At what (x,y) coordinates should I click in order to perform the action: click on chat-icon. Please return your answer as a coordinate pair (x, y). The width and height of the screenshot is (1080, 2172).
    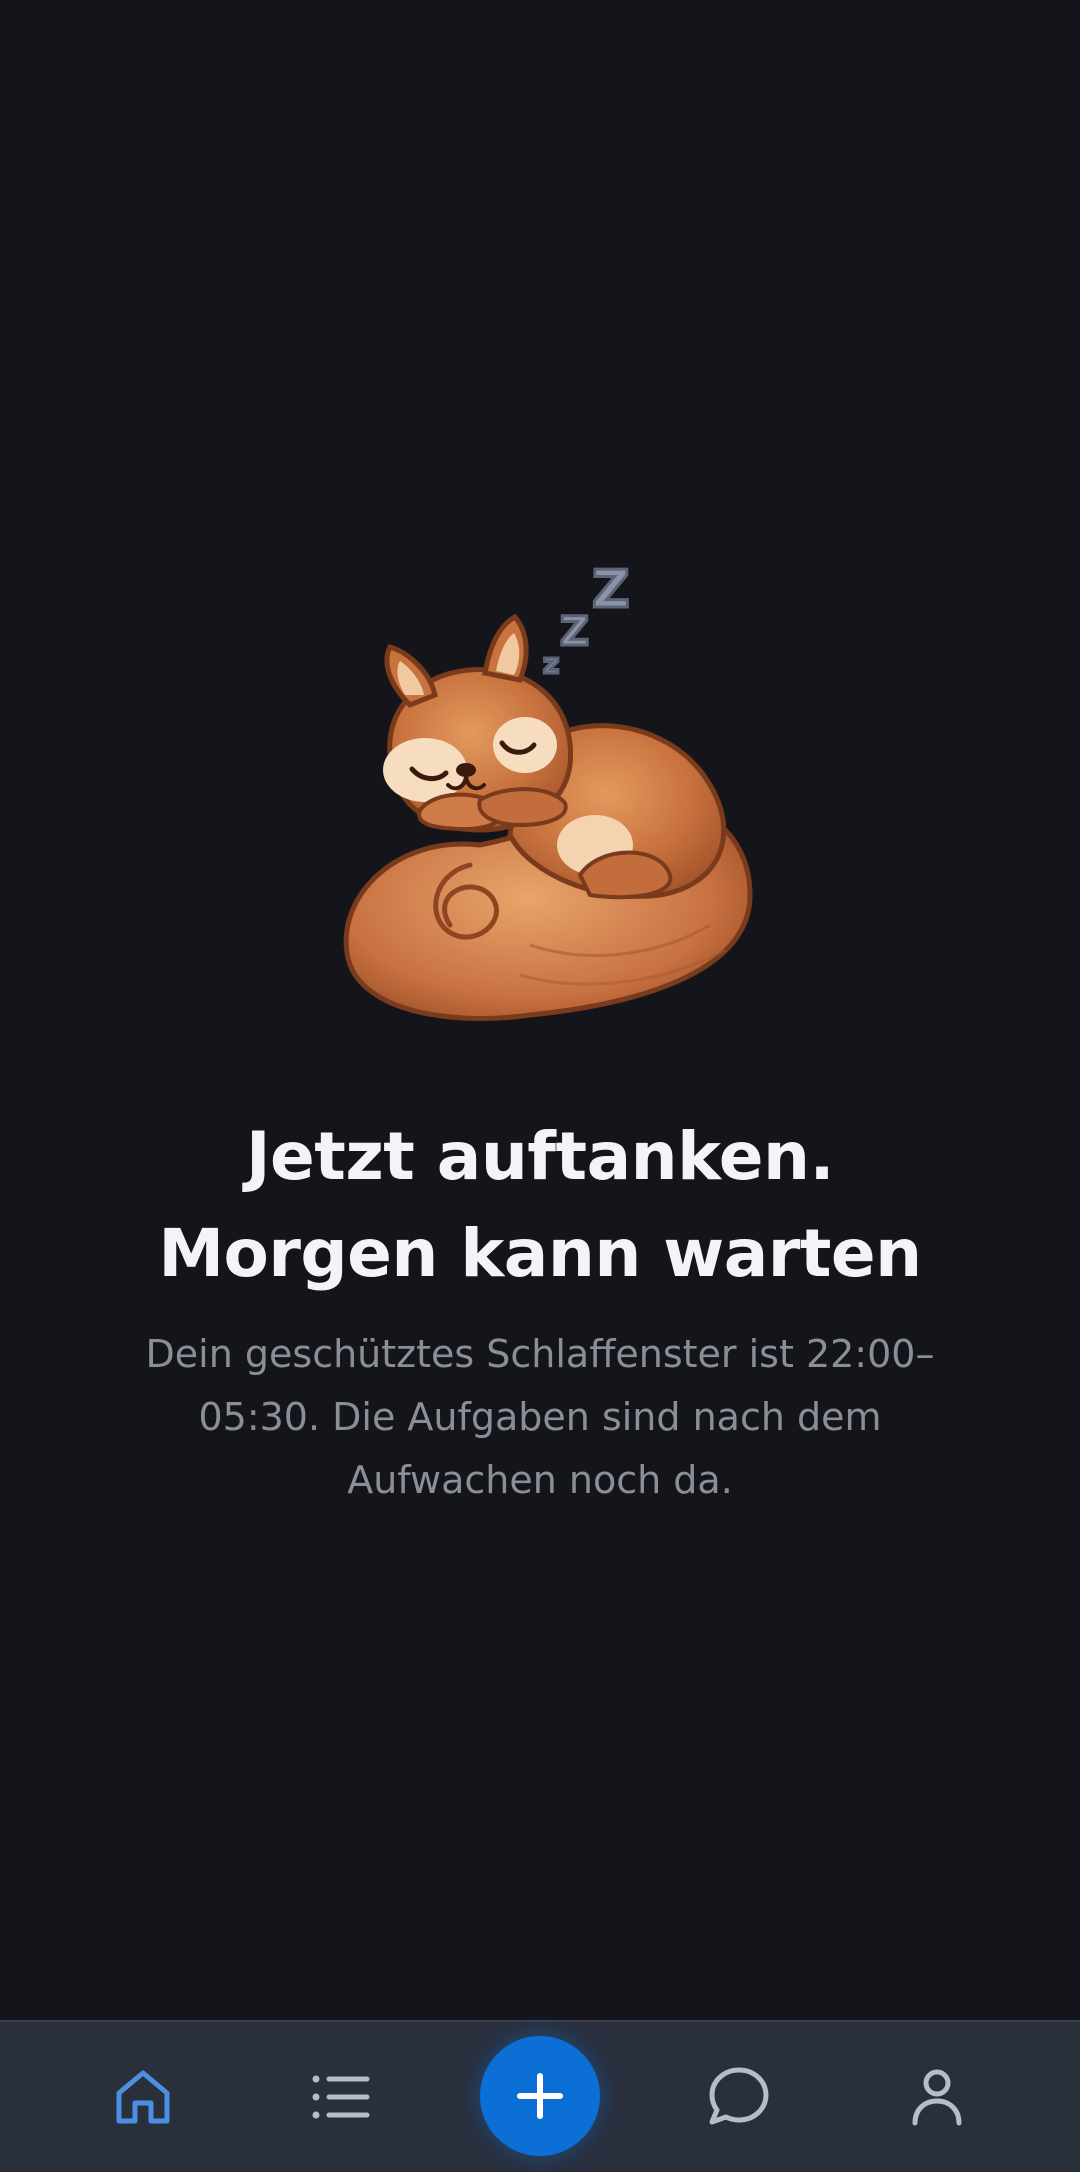
    Looking at the image, I should click on (739, 2096).